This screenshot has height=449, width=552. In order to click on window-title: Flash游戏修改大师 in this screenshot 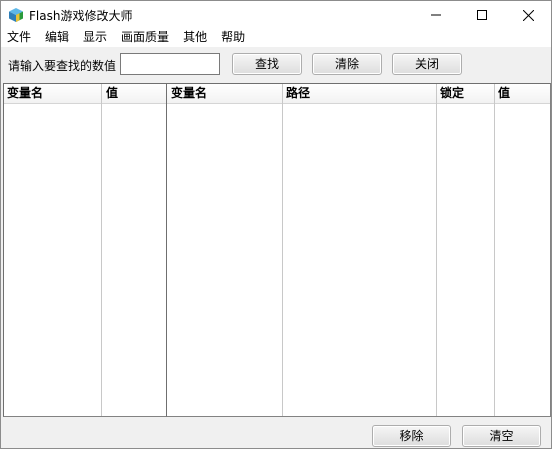, I will do `click(81, 16)`.